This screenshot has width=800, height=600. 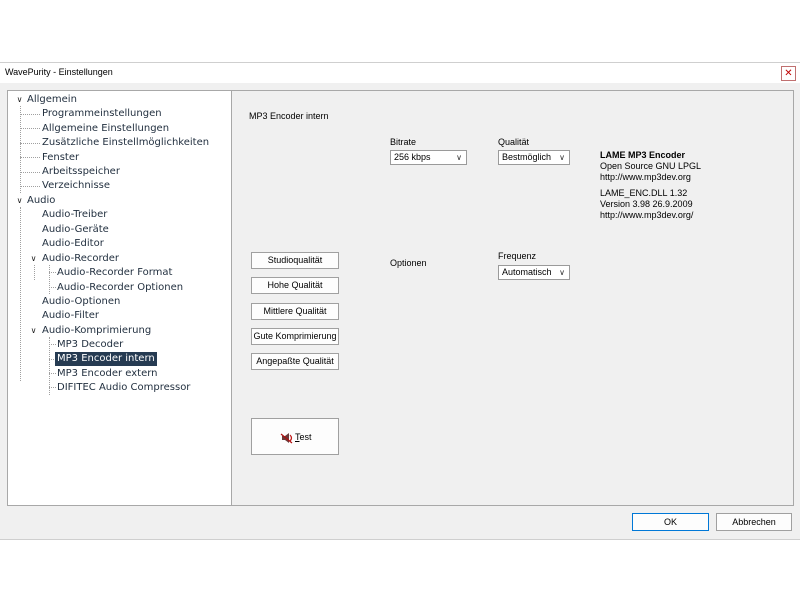 I want to click on bitrate-label: Bitrate, so click(x=403, y=142).